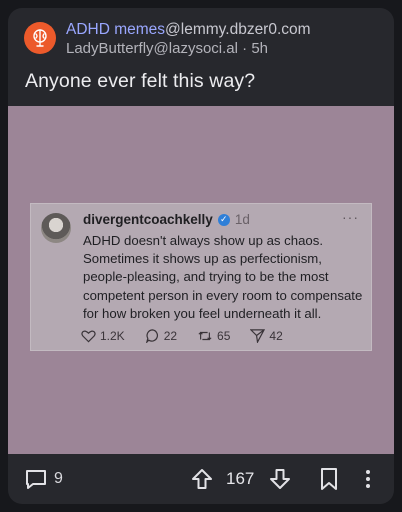 Image resolution: width=402 pixels, height=512 pixels. Describe the element at coordinates (223, 219) in the screenshot. I see `verified-badge-icon: ✓` at that location.